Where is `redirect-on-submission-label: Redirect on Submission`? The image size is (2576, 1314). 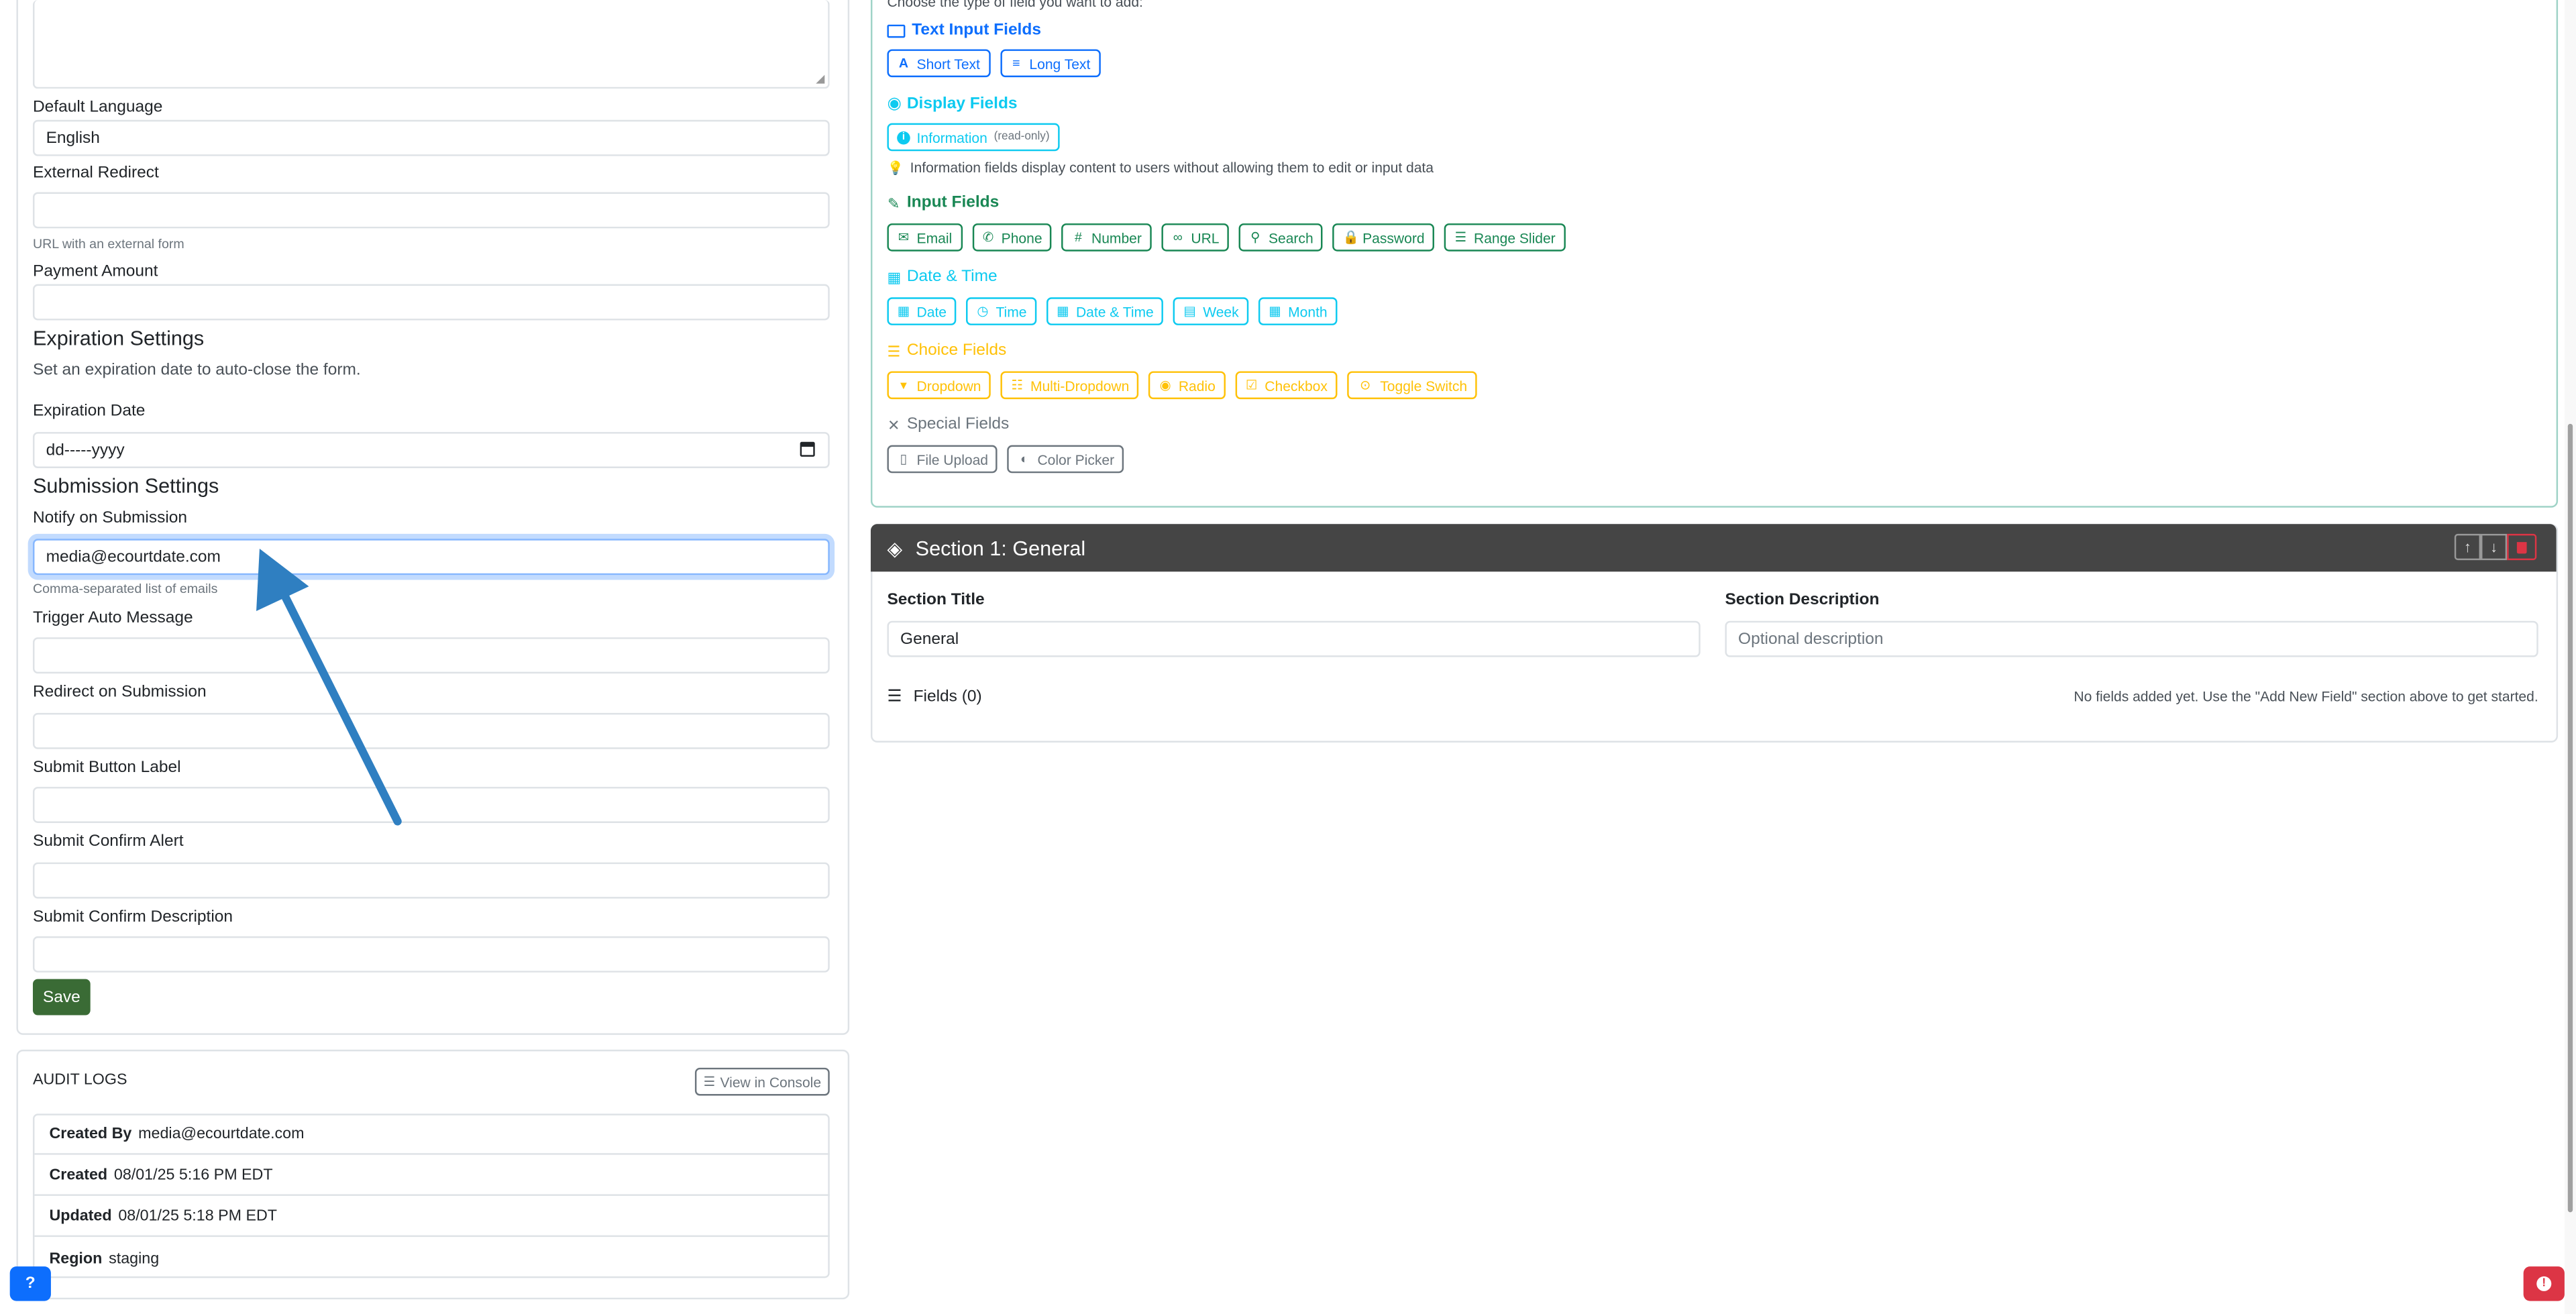 redirect-on-submission-label: Redirect on Submission is located at coordinates (119, 692).